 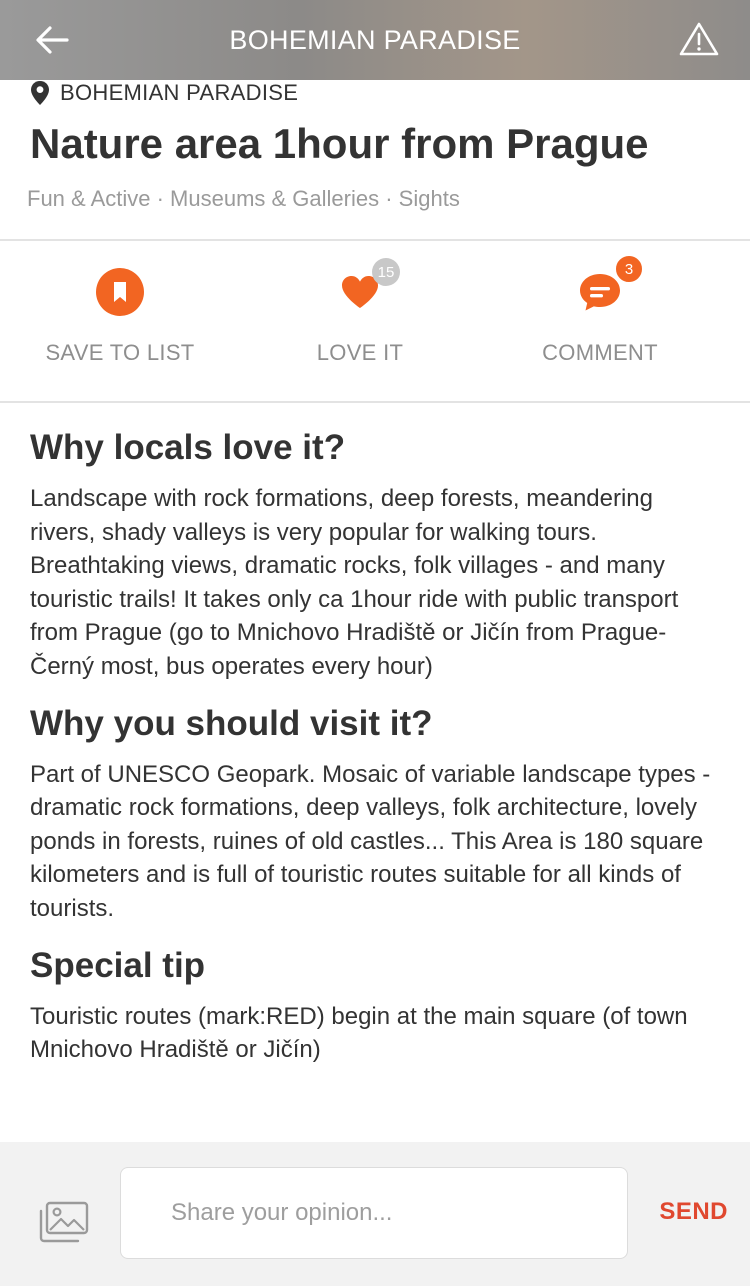 I want to click on love-it-button: 15 LOVE IT, so click(x=360, y=315).